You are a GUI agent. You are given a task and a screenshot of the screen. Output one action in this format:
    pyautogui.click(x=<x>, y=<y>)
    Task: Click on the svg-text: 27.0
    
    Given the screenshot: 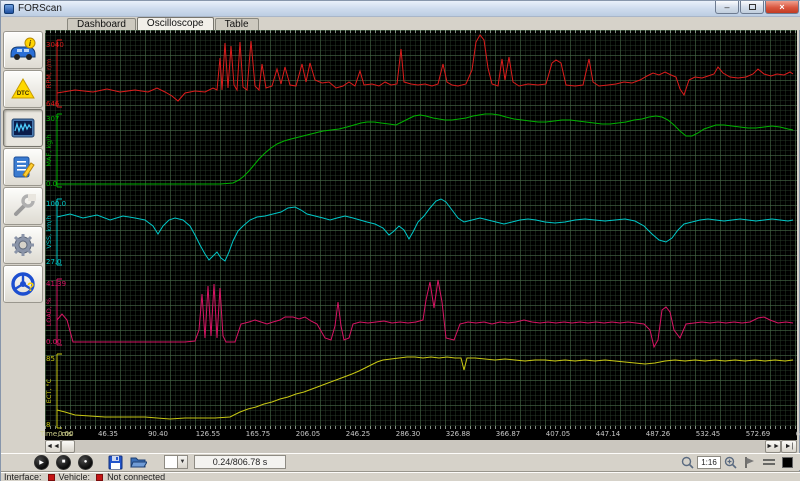 What is the action you would take?
    pyautogui.click(x=54, y=262)
    